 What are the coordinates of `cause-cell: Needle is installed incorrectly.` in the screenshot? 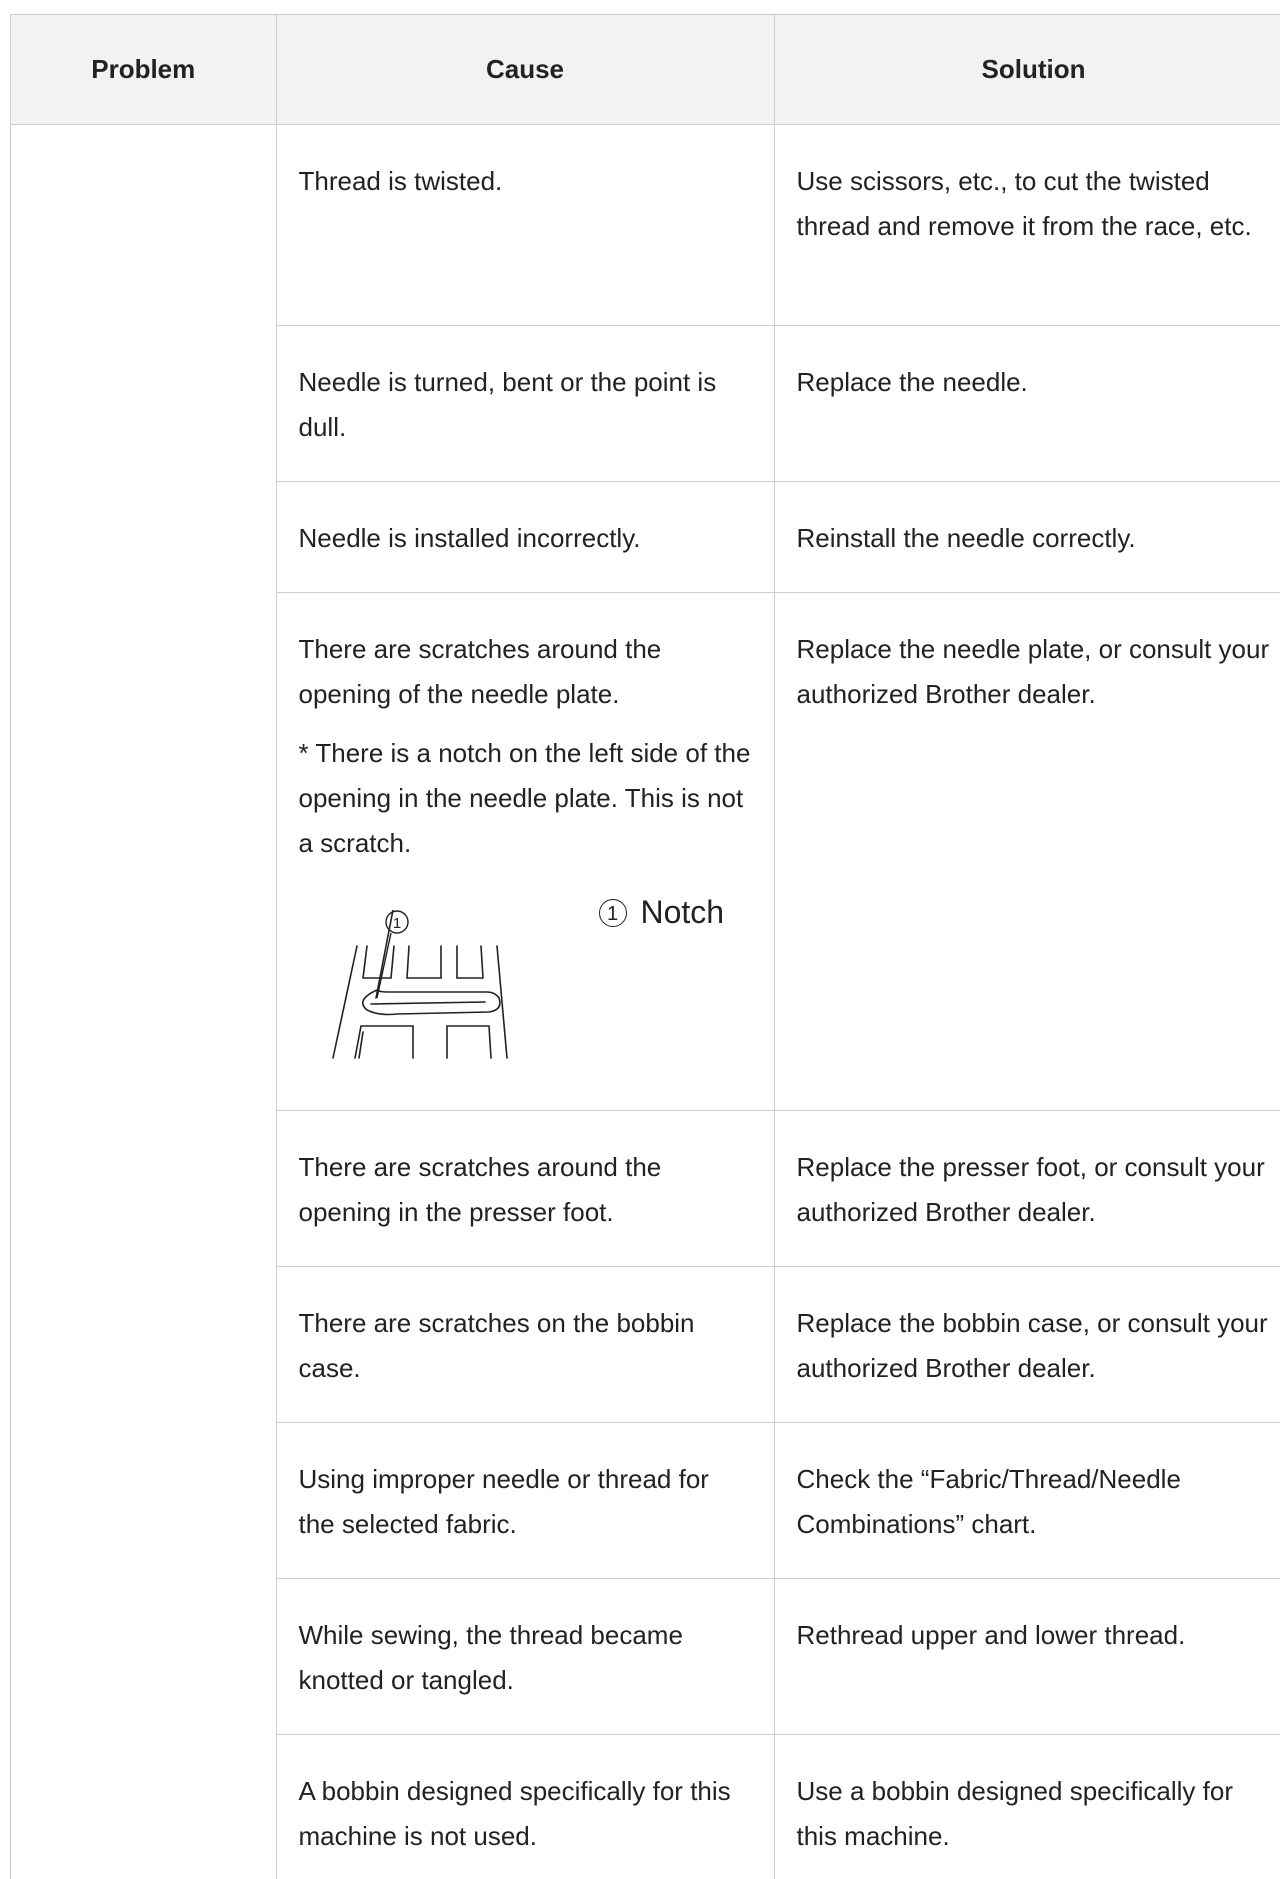 It's located at (525, 537).